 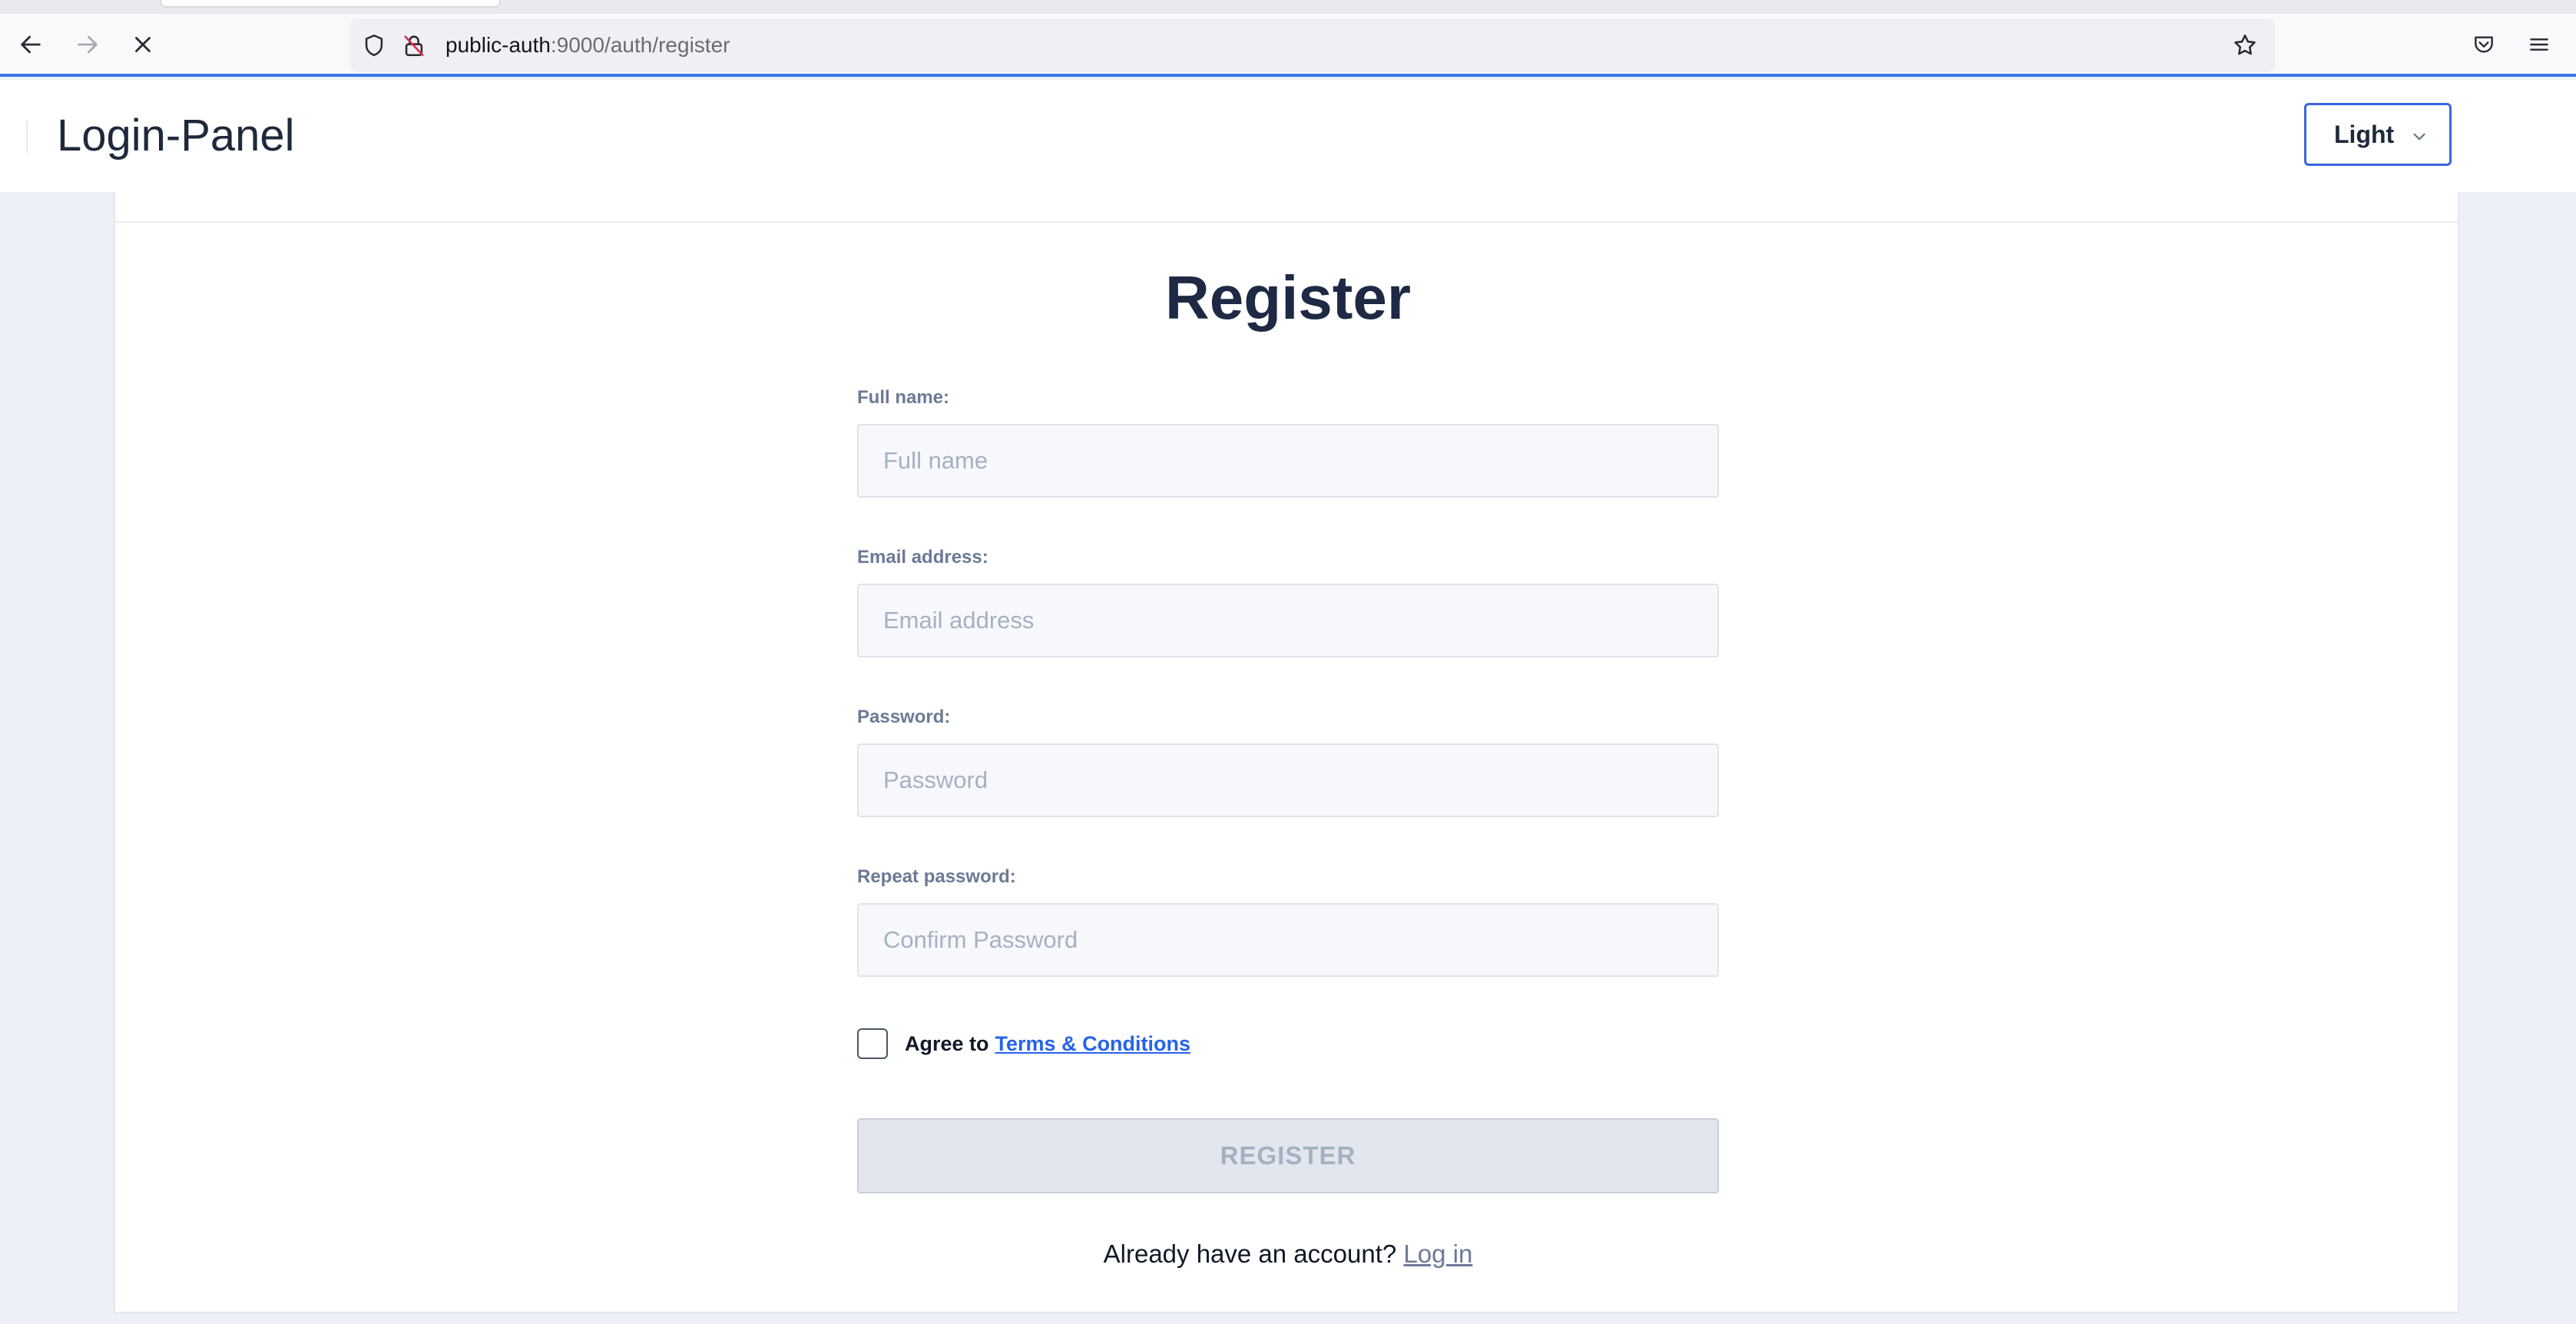 I want to click on repeat-password-label: Repeat password:, so click(x=937, y=876).